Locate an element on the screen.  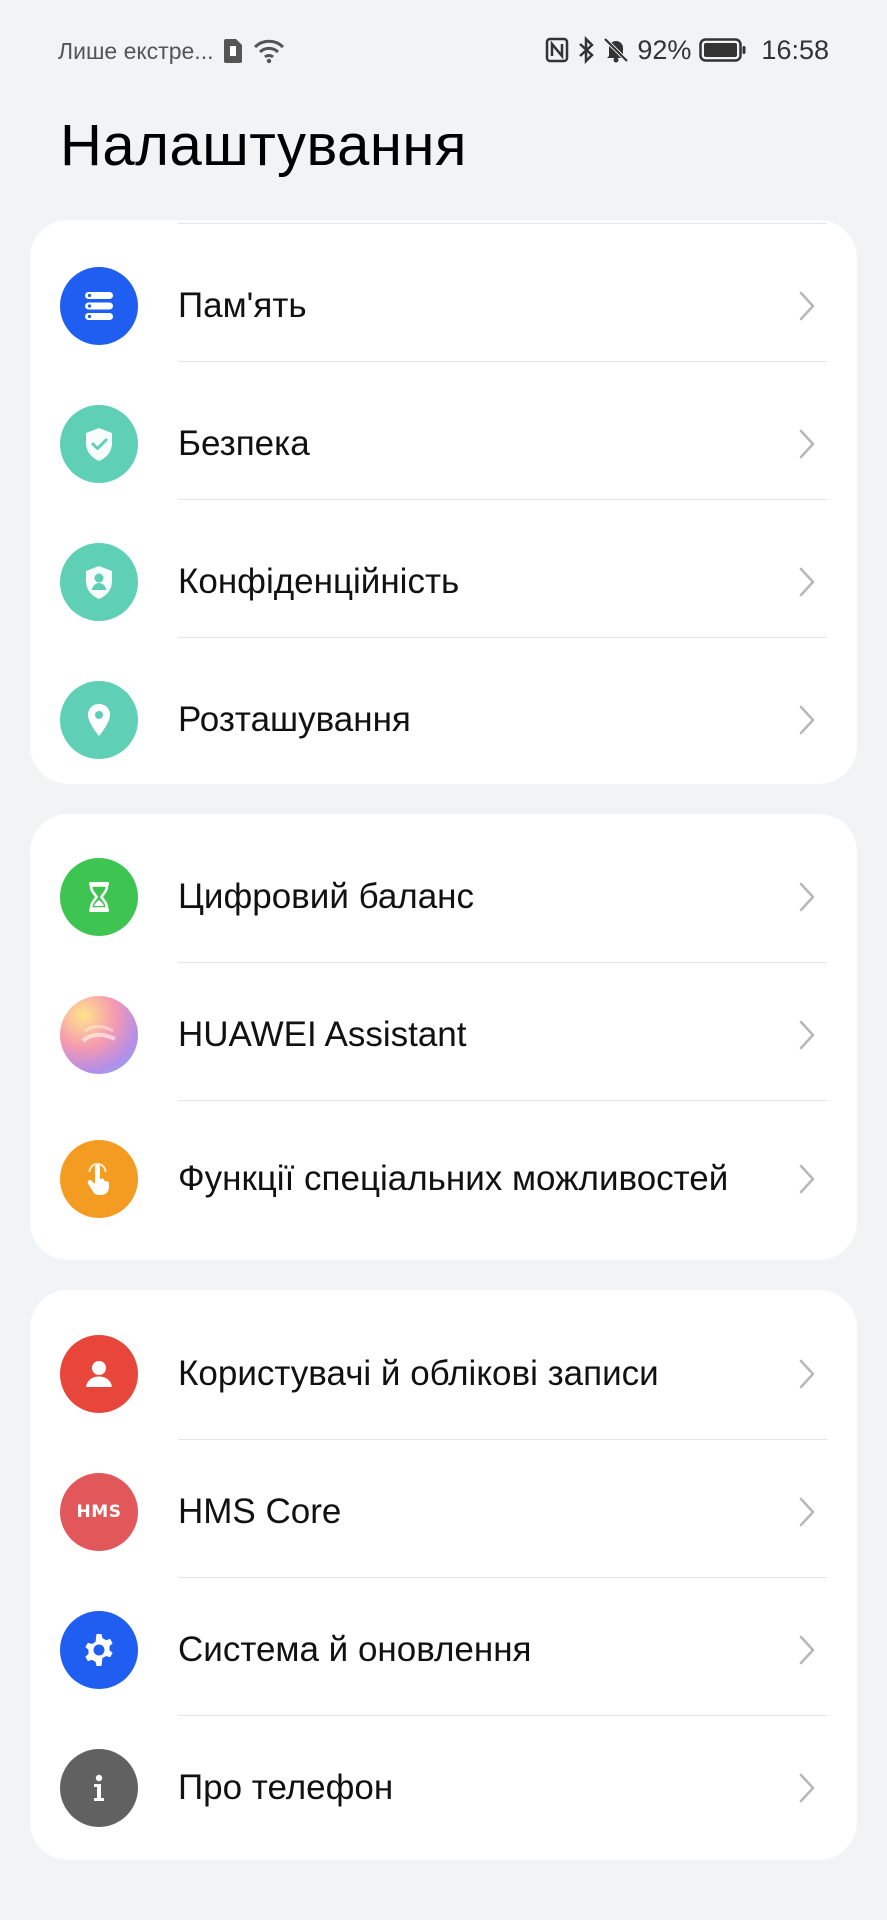
settings-item-location: Розташування is located at coordinates (443, 717).